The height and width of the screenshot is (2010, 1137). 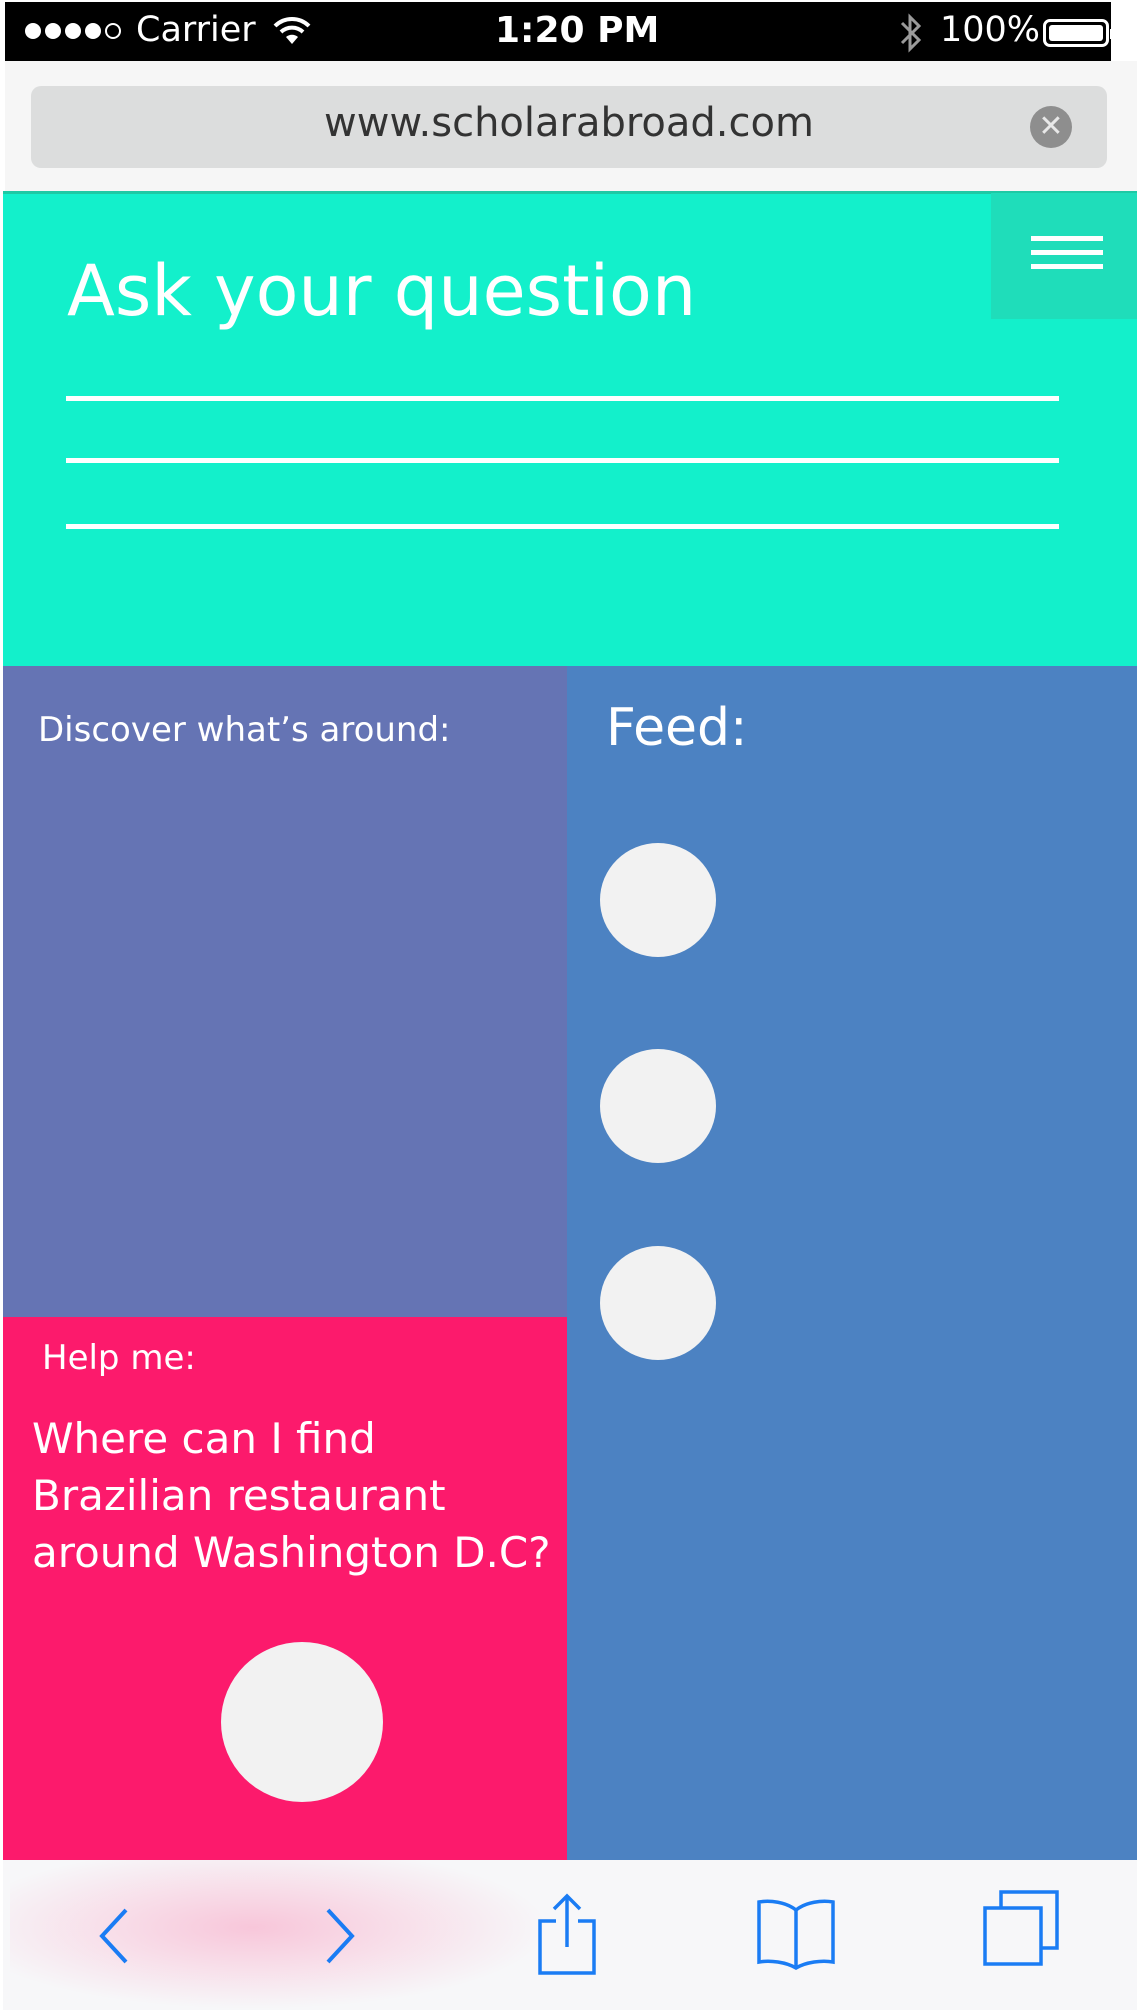 What do you see at coordinates (1051, 127) in the screenshot?
I see `clear-url-icon: ✕` at bounding box center [1051, 127].